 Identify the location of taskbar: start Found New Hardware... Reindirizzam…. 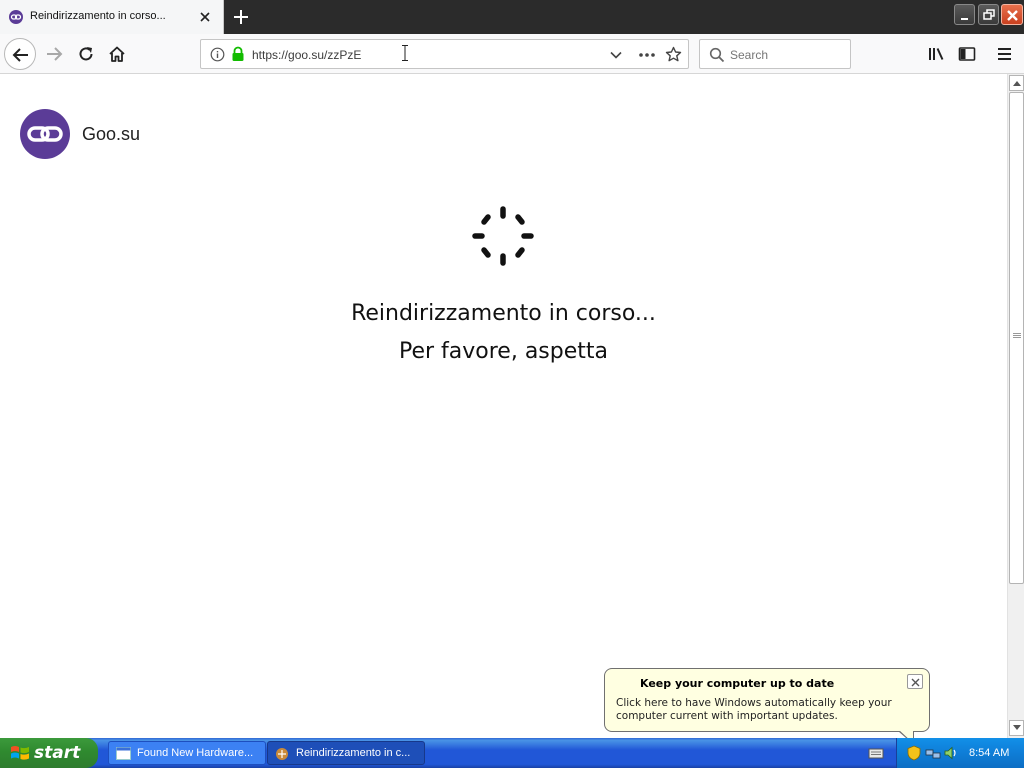
(512, 753).